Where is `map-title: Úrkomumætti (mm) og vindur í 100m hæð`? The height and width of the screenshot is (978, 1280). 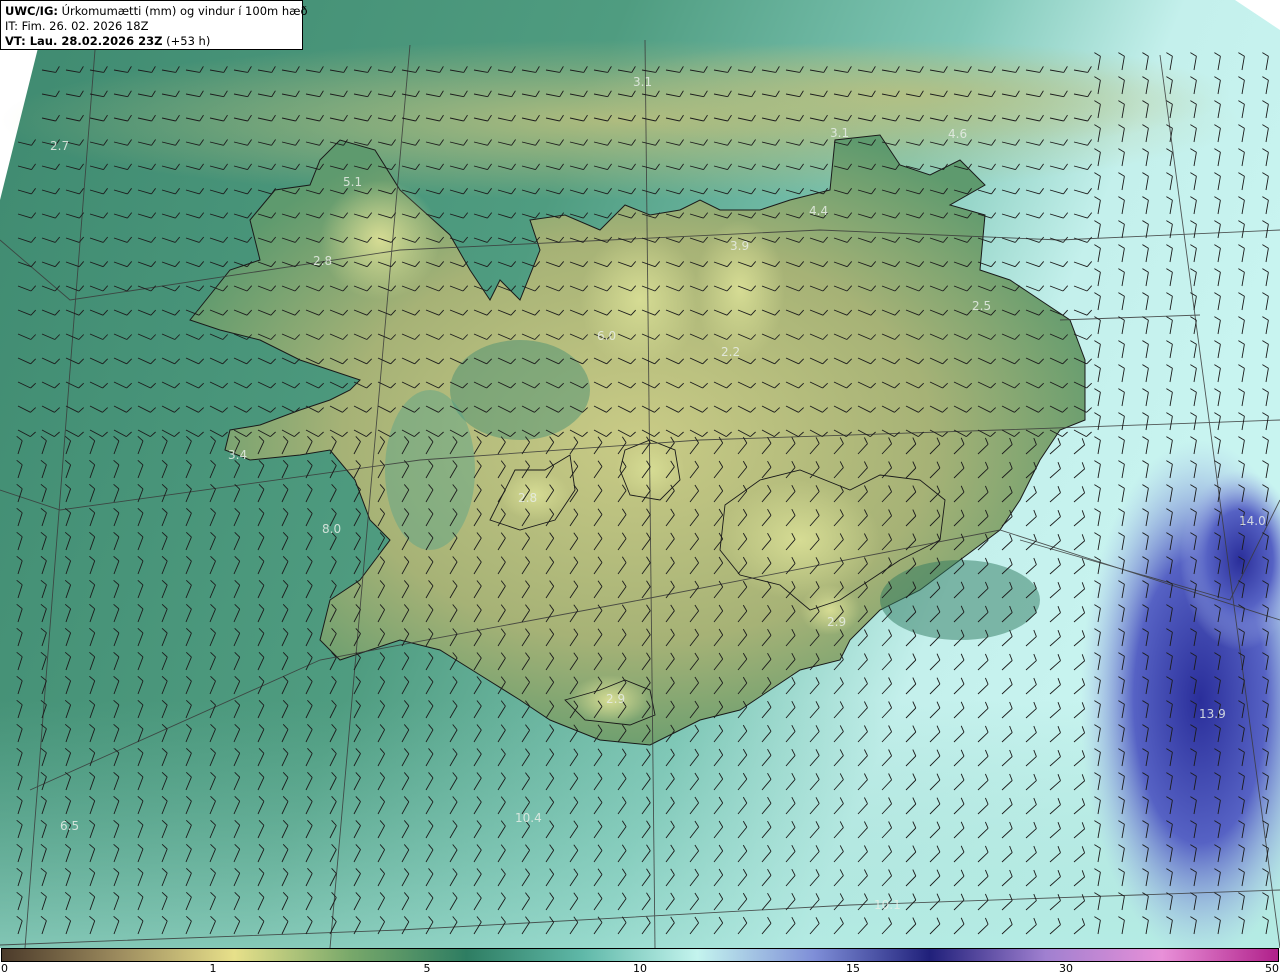 map-title: Úrkomumætti (mm) og vindur í 100m hæð is located at coordinates (184, 11).